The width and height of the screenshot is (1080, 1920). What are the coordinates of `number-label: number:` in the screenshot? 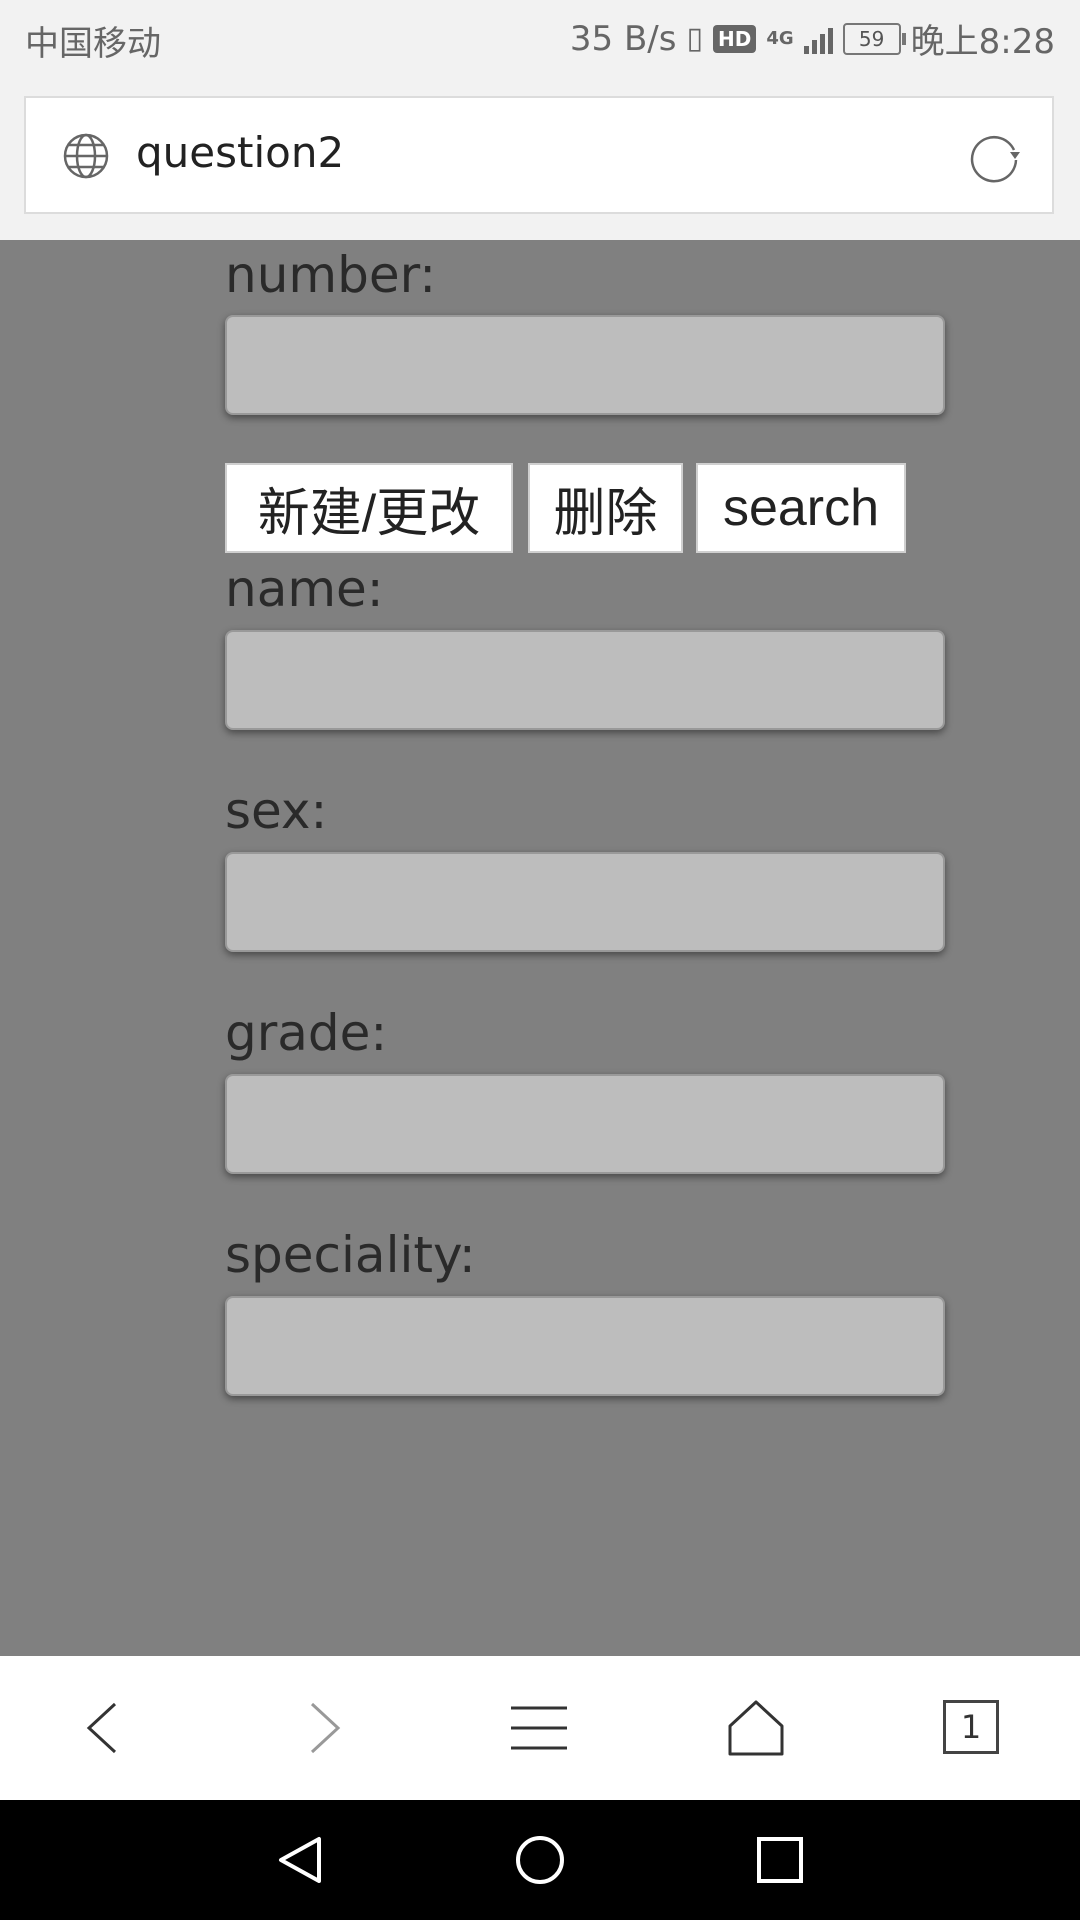 It's located at (331, 275).